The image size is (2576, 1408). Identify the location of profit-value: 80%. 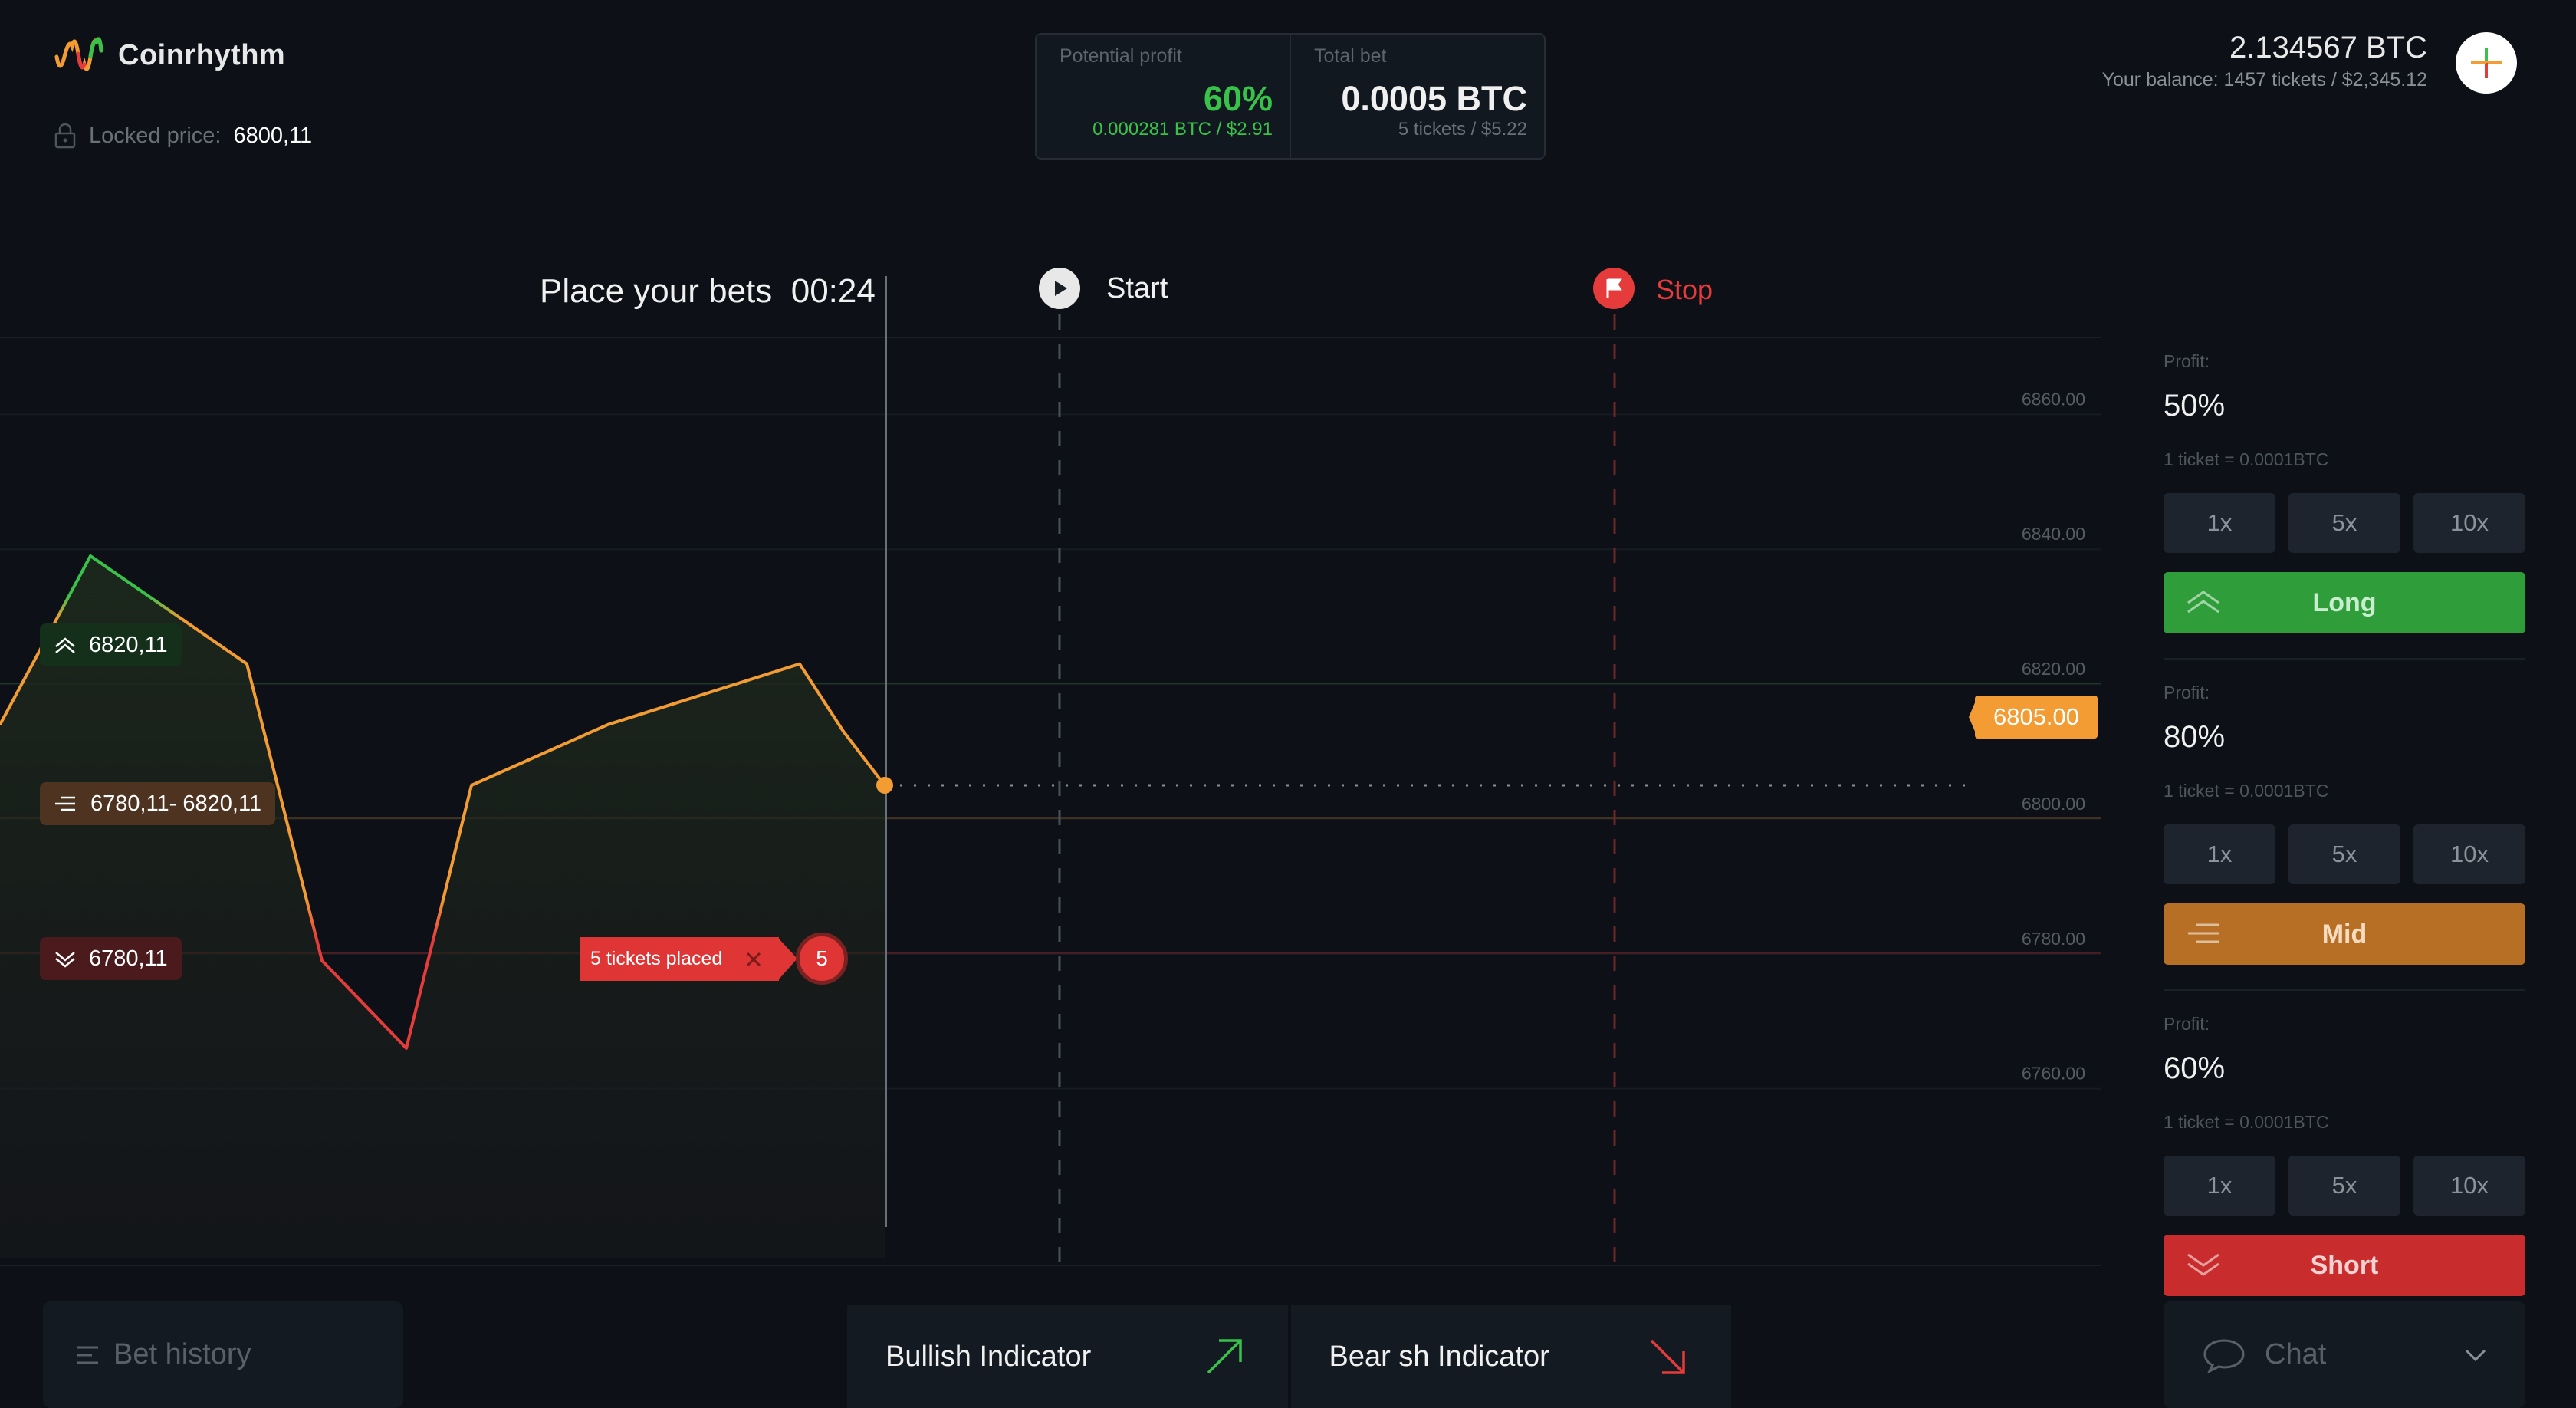
(2195, 737).